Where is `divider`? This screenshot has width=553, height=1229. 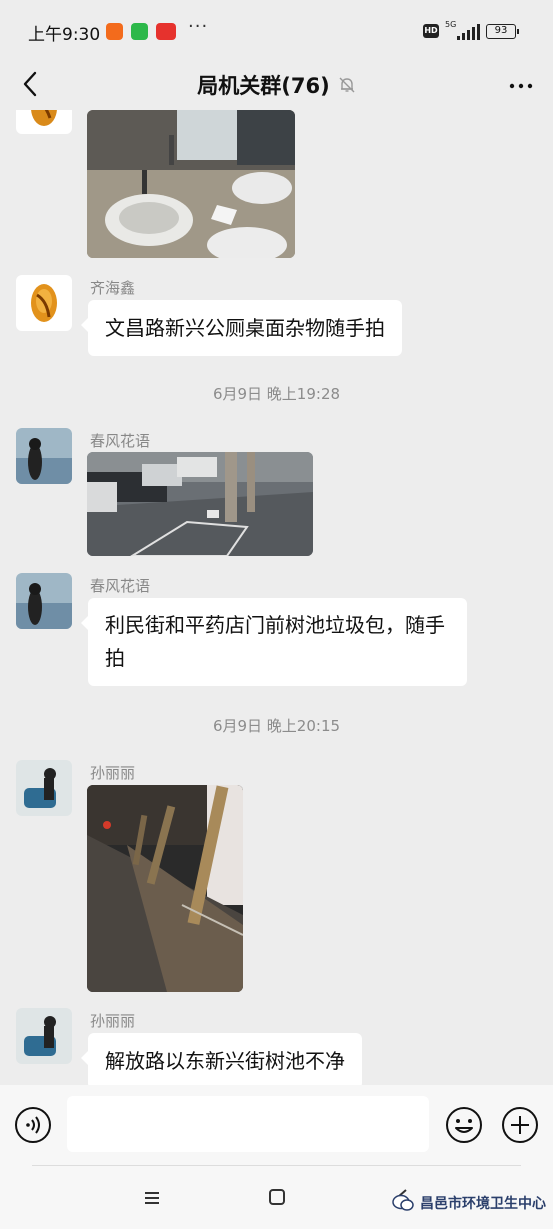
divider is located at coordinates (276, 1165).